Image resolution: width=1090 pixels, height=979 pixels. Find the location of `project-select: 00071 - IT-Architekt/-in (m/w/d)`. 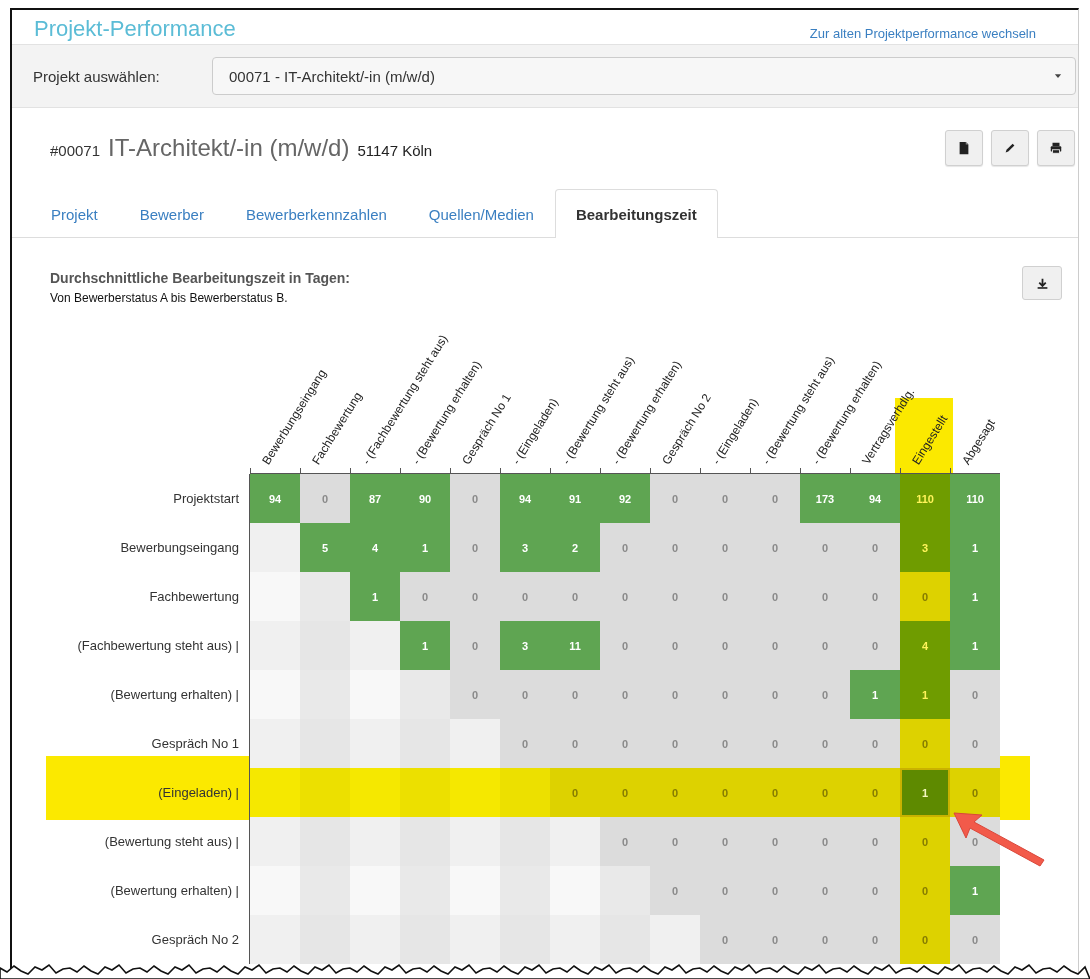

project-select: 00071 - IT-Architekt/-in (m/w/d) is located at coordinates (644, 76).